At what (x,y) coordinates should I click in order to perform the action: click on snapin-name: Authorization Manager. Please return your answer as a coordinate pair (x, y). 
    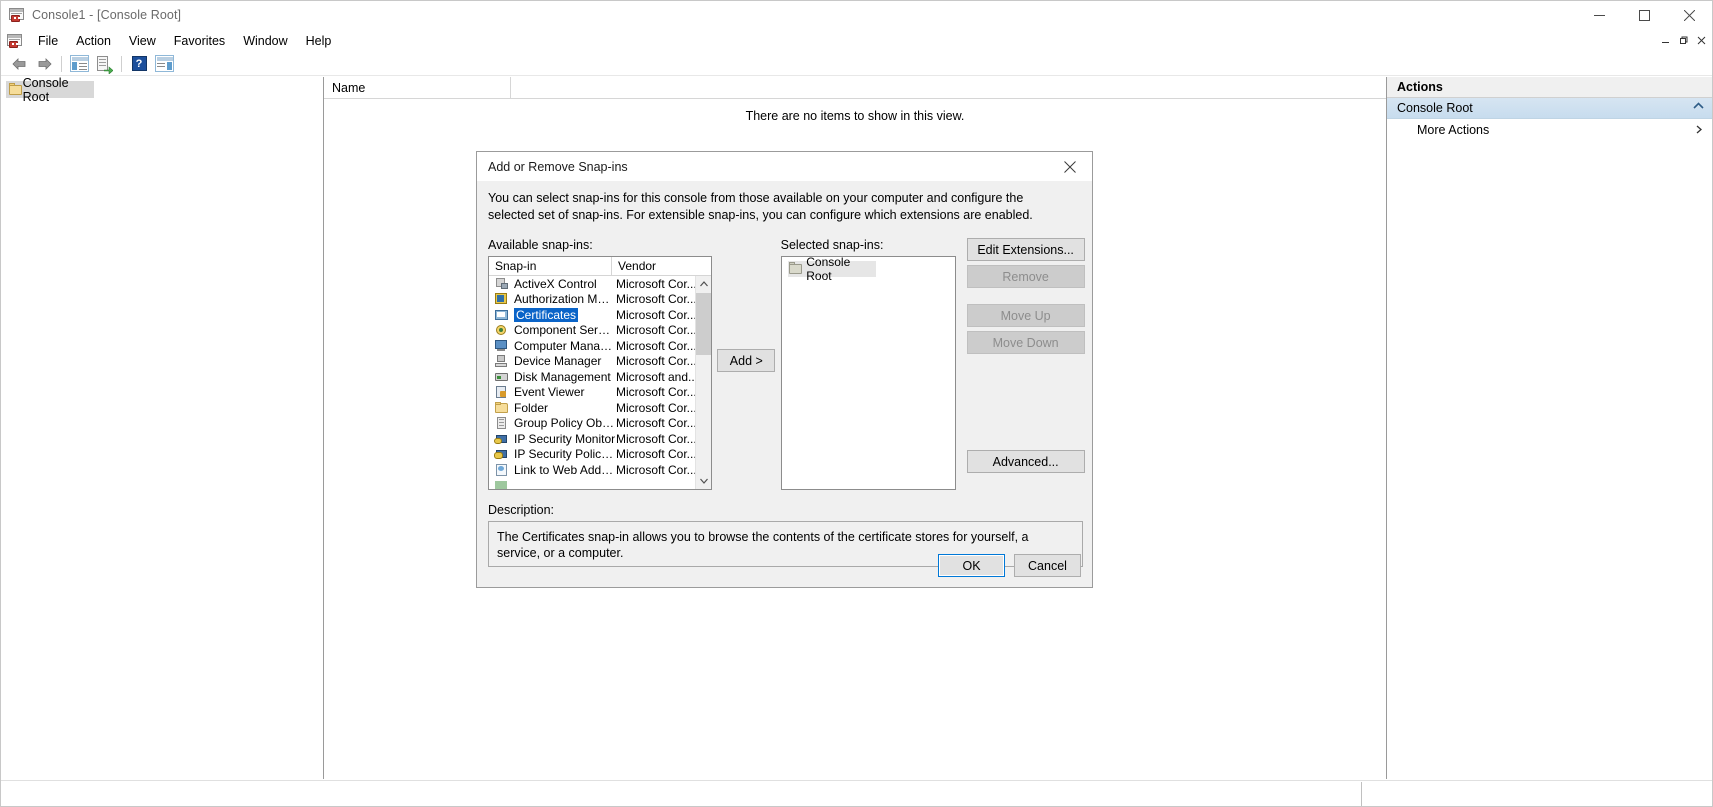
    Looking at the image, I should click on (565, 299).